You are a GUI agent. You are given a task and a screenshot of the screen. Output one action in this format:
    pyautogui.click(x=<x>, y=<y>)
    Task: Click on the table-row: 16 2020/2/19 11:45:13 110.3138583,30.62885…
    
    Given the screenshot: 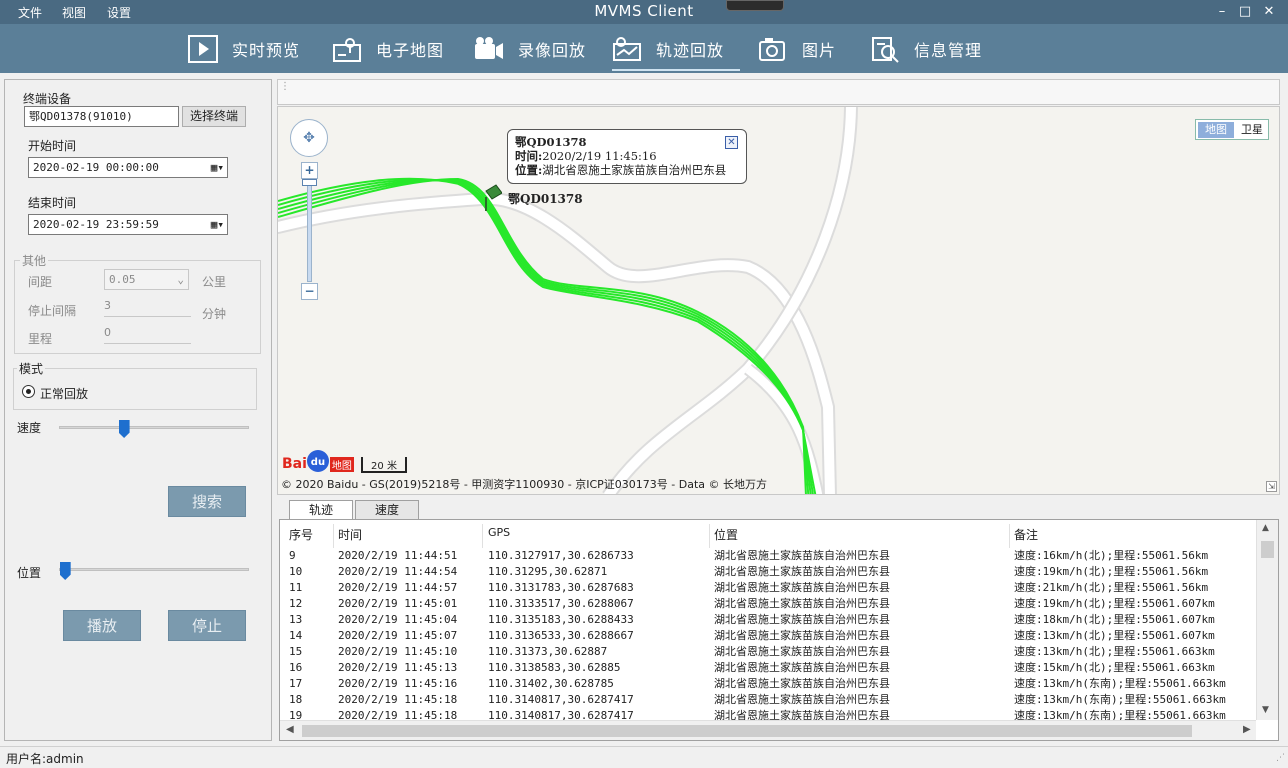 What is the action you would take?
    pyautogui.click(x=767, y=668)
    